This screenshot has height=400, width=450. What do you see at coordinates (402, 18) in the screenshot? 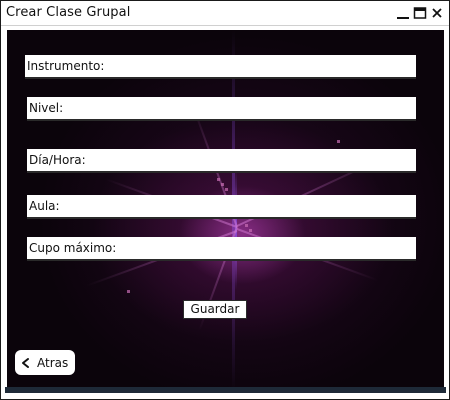
I see `minimize-icon` at bounding box center [402, 18].